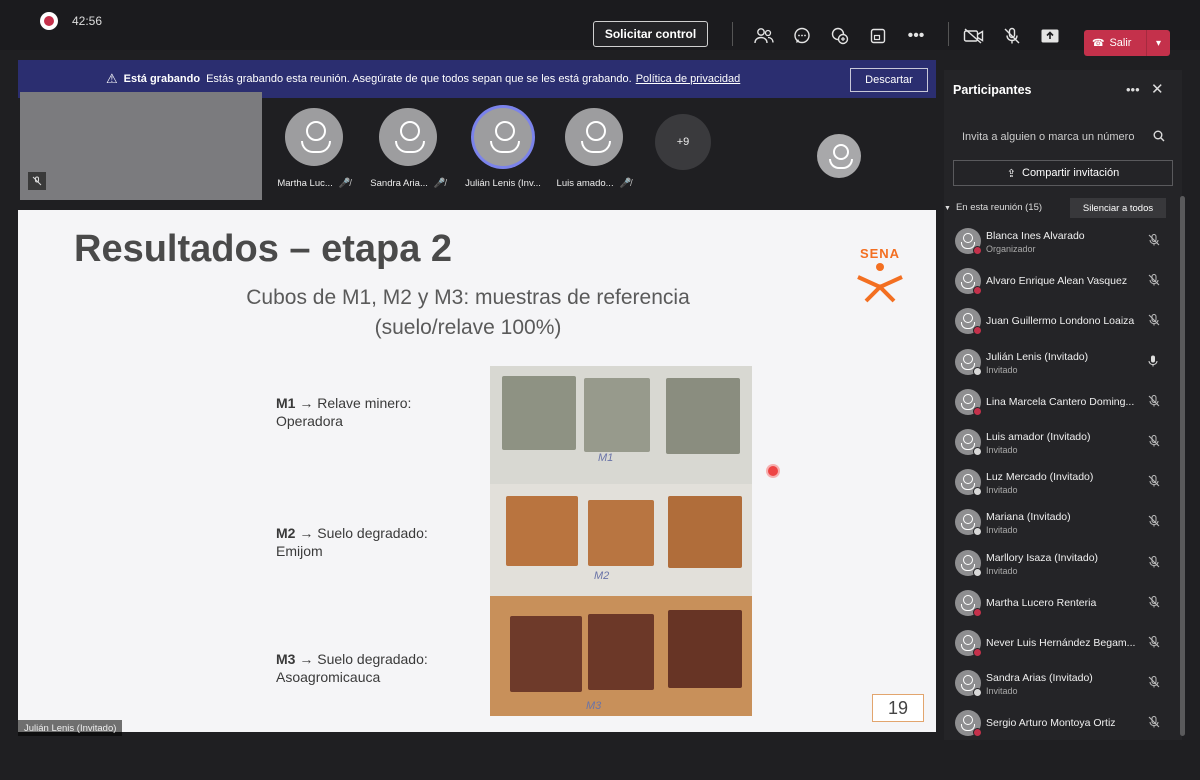  Describe the element at coordinates (948, 34) in the screenshot. I see `toolbar-divider` at that location.